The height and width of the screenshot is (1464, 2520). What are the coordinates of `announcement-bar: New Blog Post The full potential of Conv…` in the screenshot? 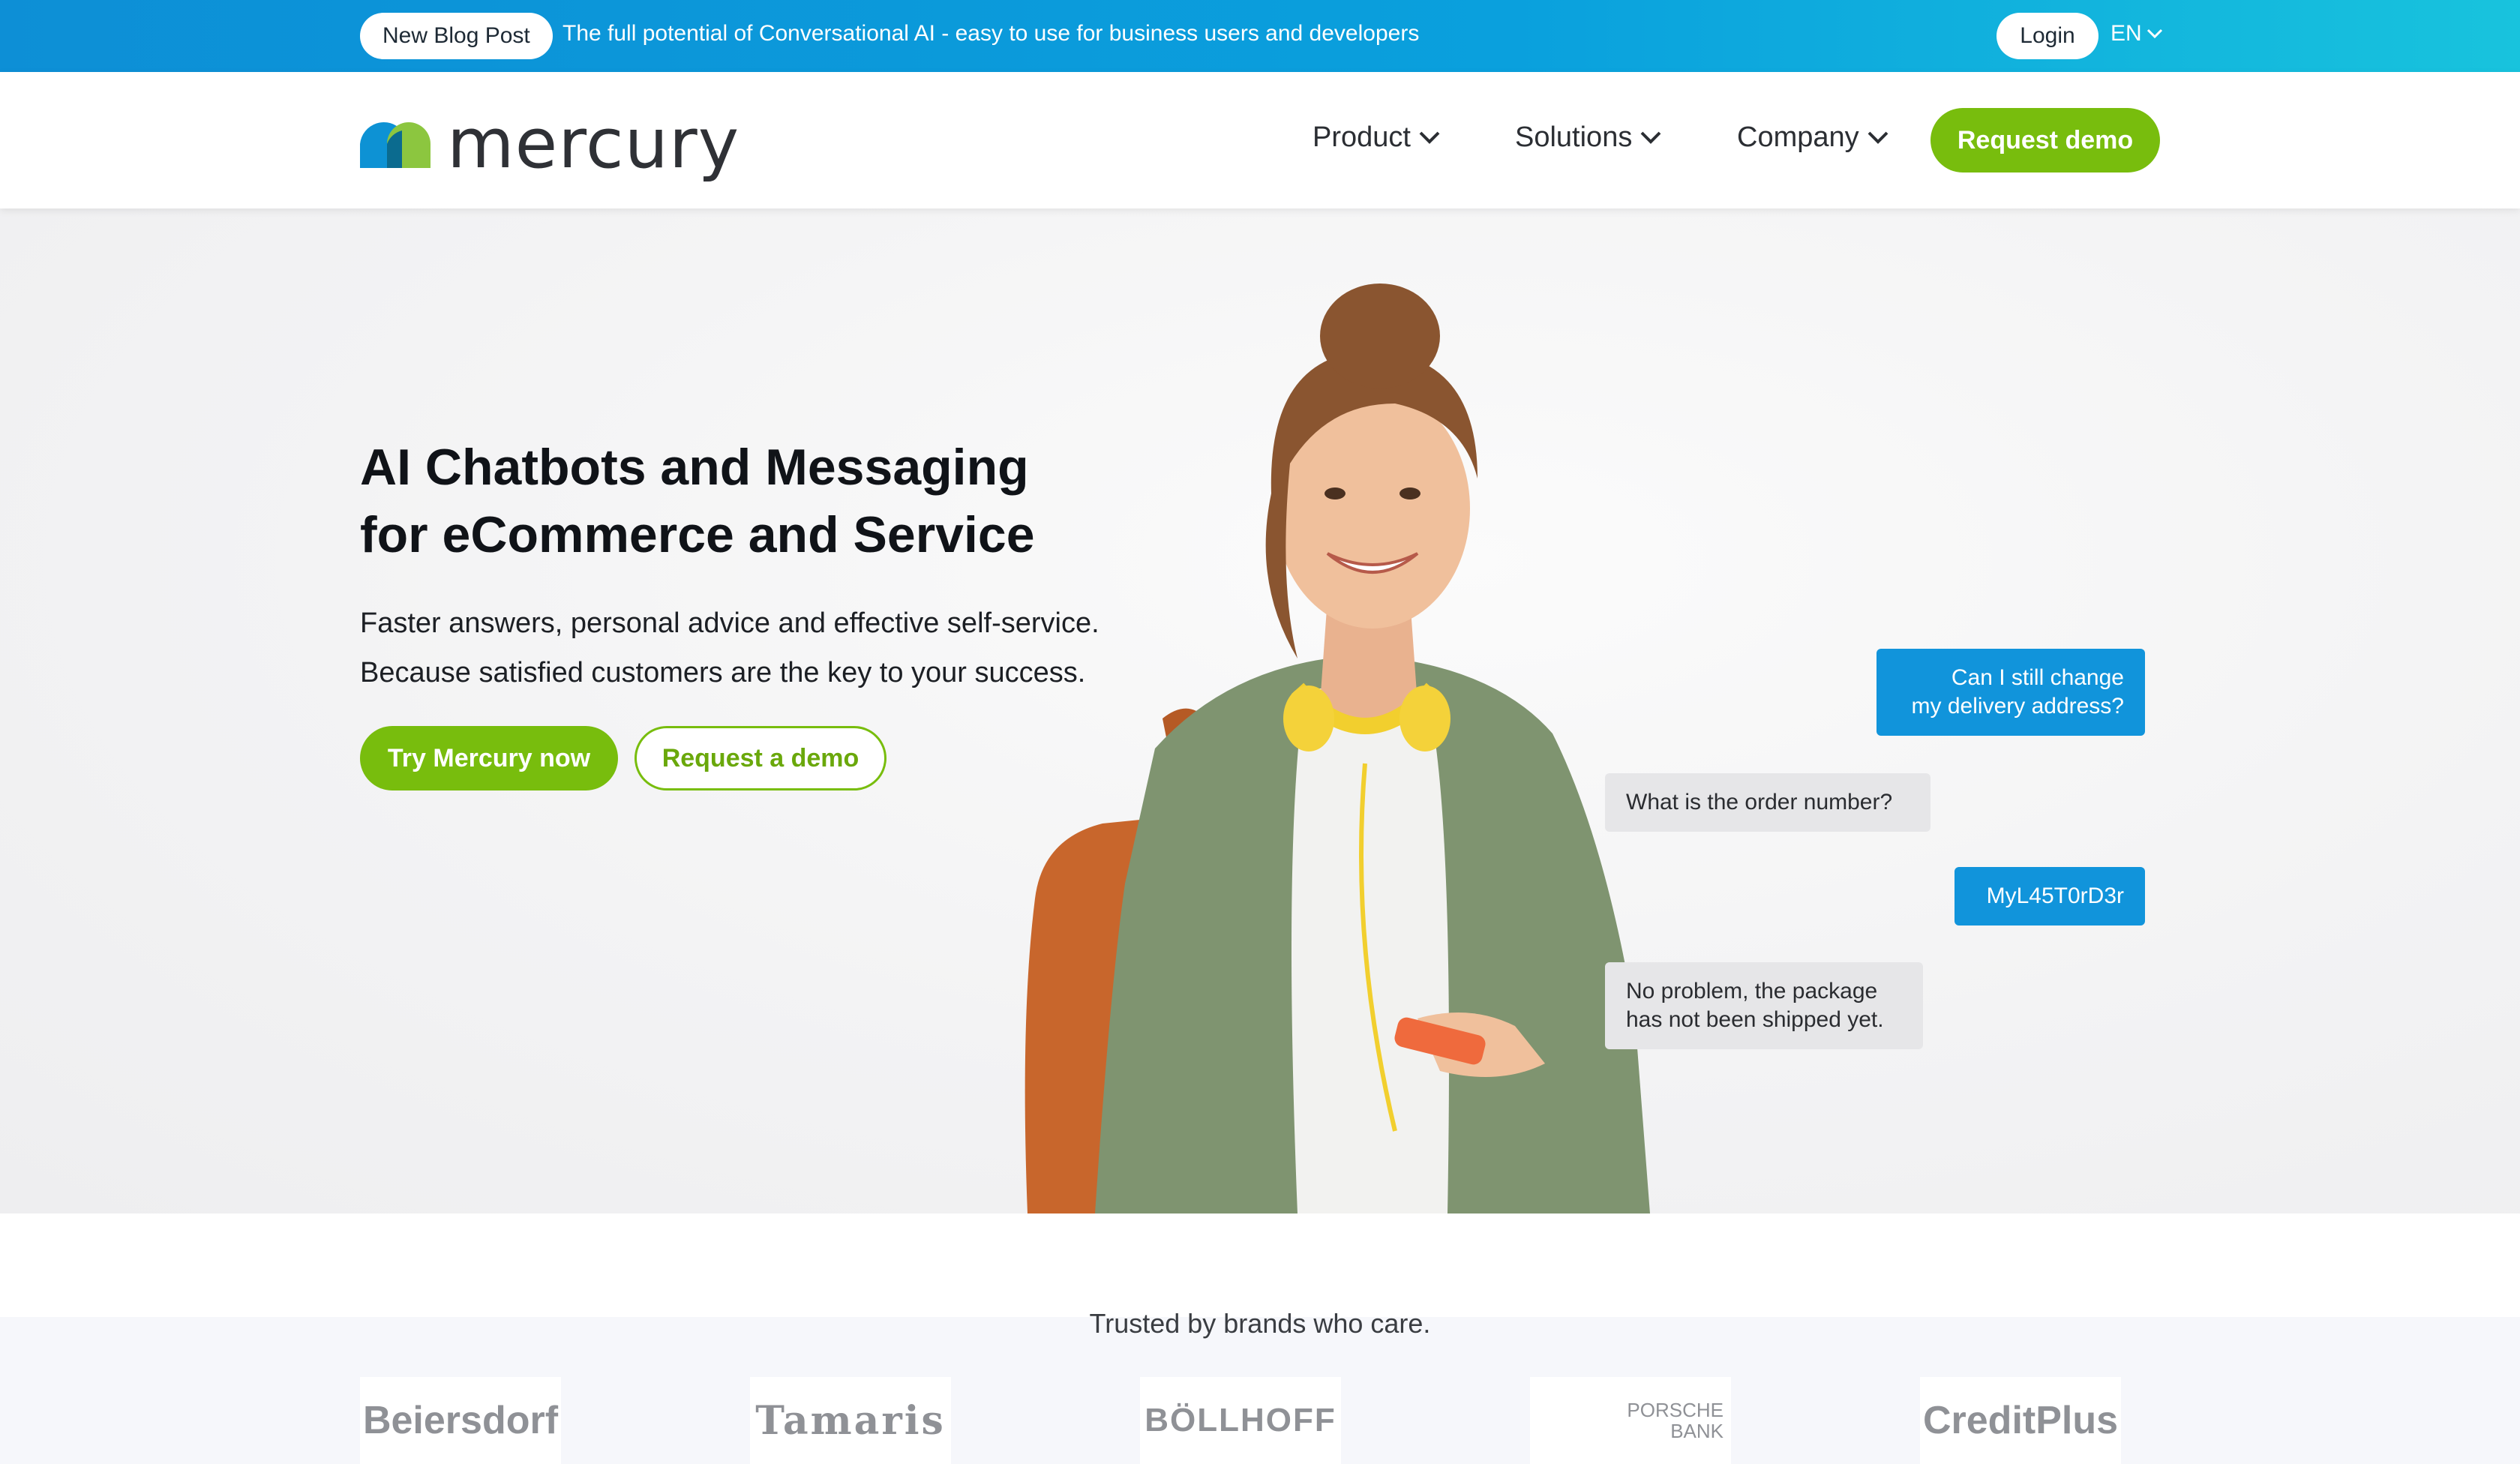 It's located at (1260, 36).